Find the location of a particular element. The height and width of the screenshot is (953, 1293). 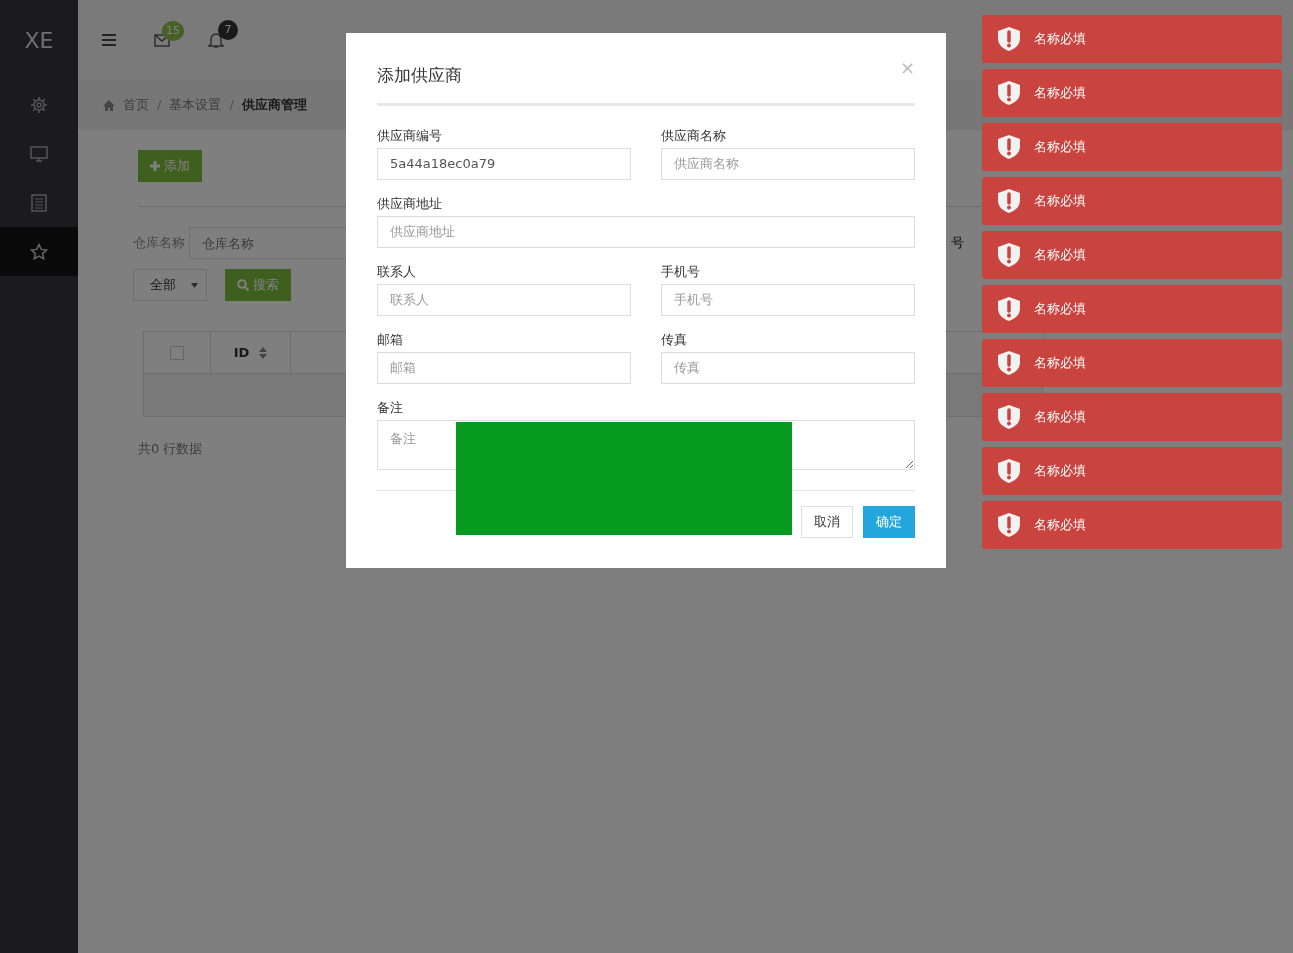

search-button: 搜索 is located at coordinates (258, 285).